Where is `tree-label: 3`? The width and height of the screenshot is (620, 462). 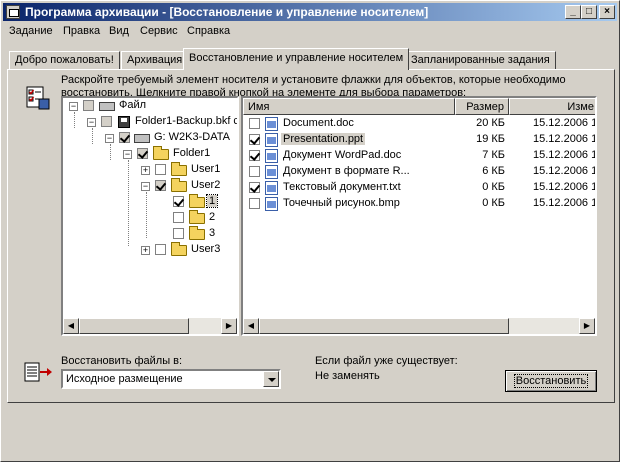
tree-label: 3 is located at coordinates (212, 233).